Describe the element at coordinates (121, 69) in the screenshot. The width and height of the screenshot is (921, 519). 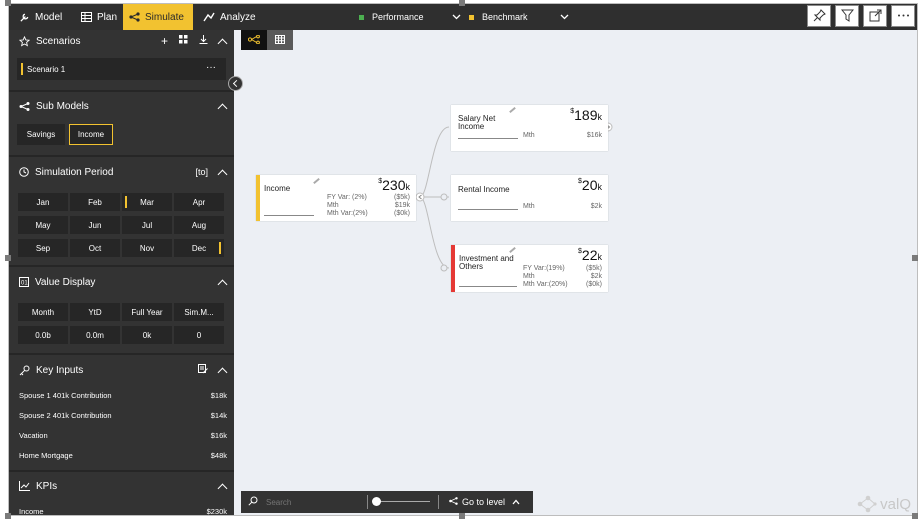
I see `scenario-item: Scenario 1 ···` at that location.